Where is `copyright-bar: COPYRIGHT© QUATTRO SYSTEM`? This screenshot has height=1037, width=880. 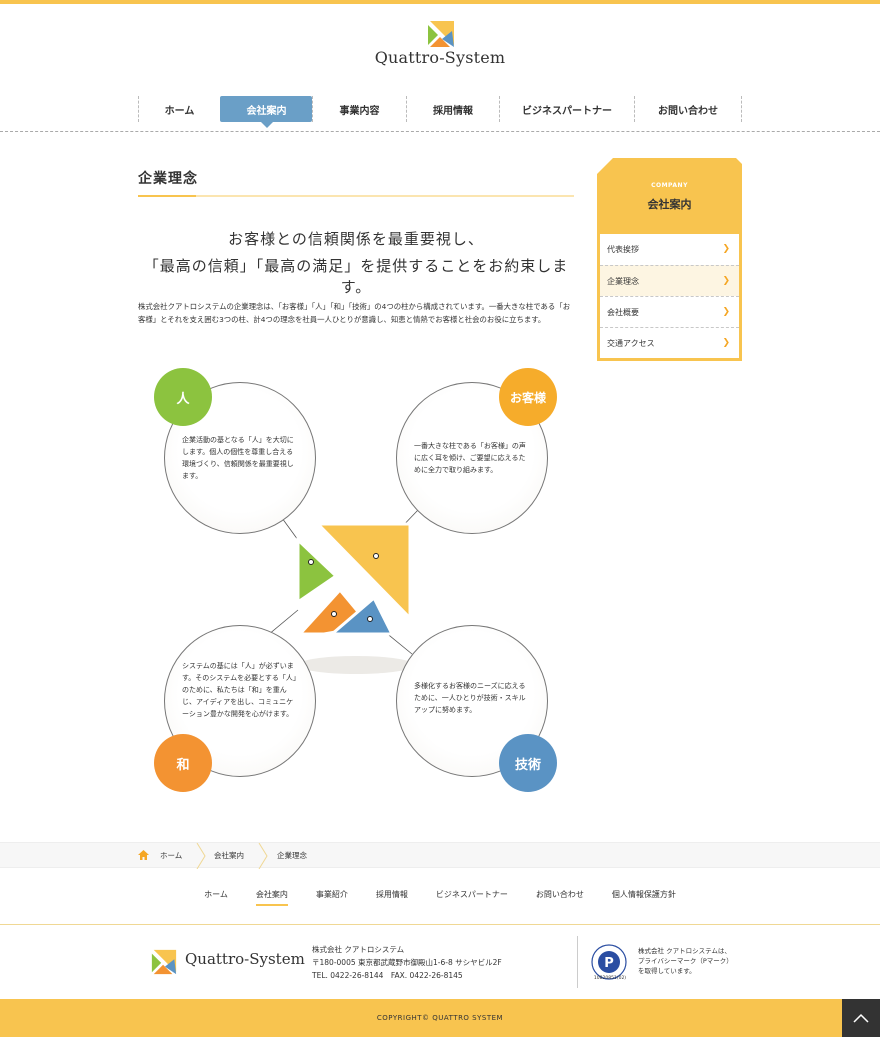 copyright-bar: COPYRIGHT© QUATTRO SYSTEM is located at coordinates (440, 1018).